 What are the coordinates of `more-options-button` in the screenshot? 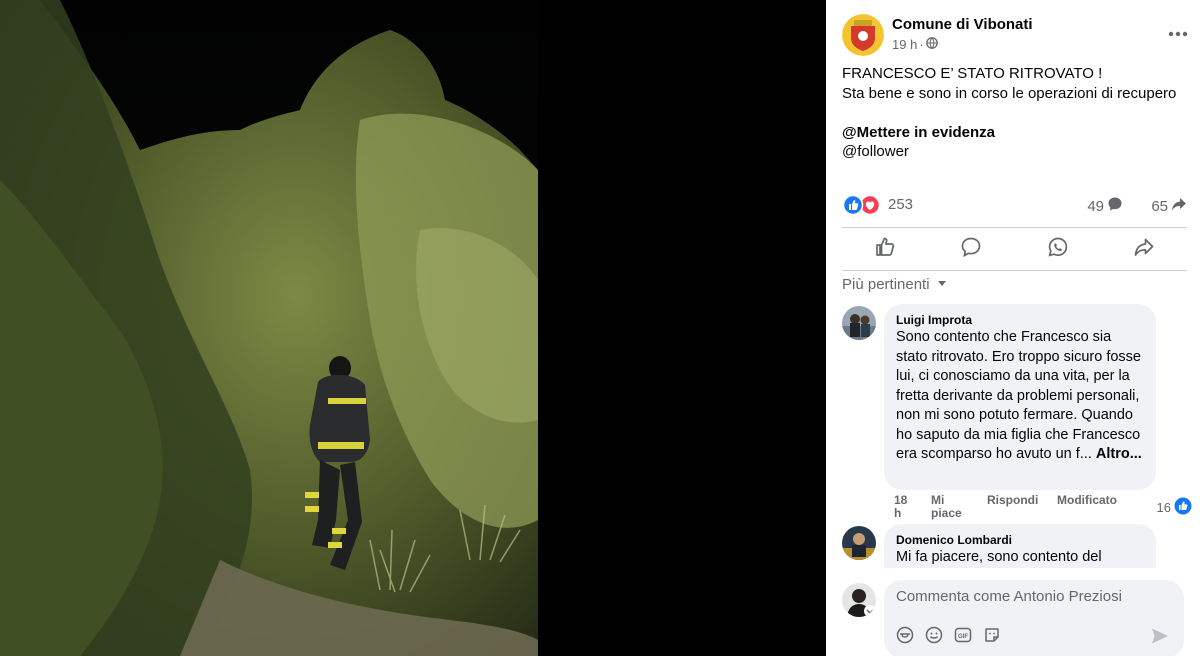 It's located at (1178, 34).